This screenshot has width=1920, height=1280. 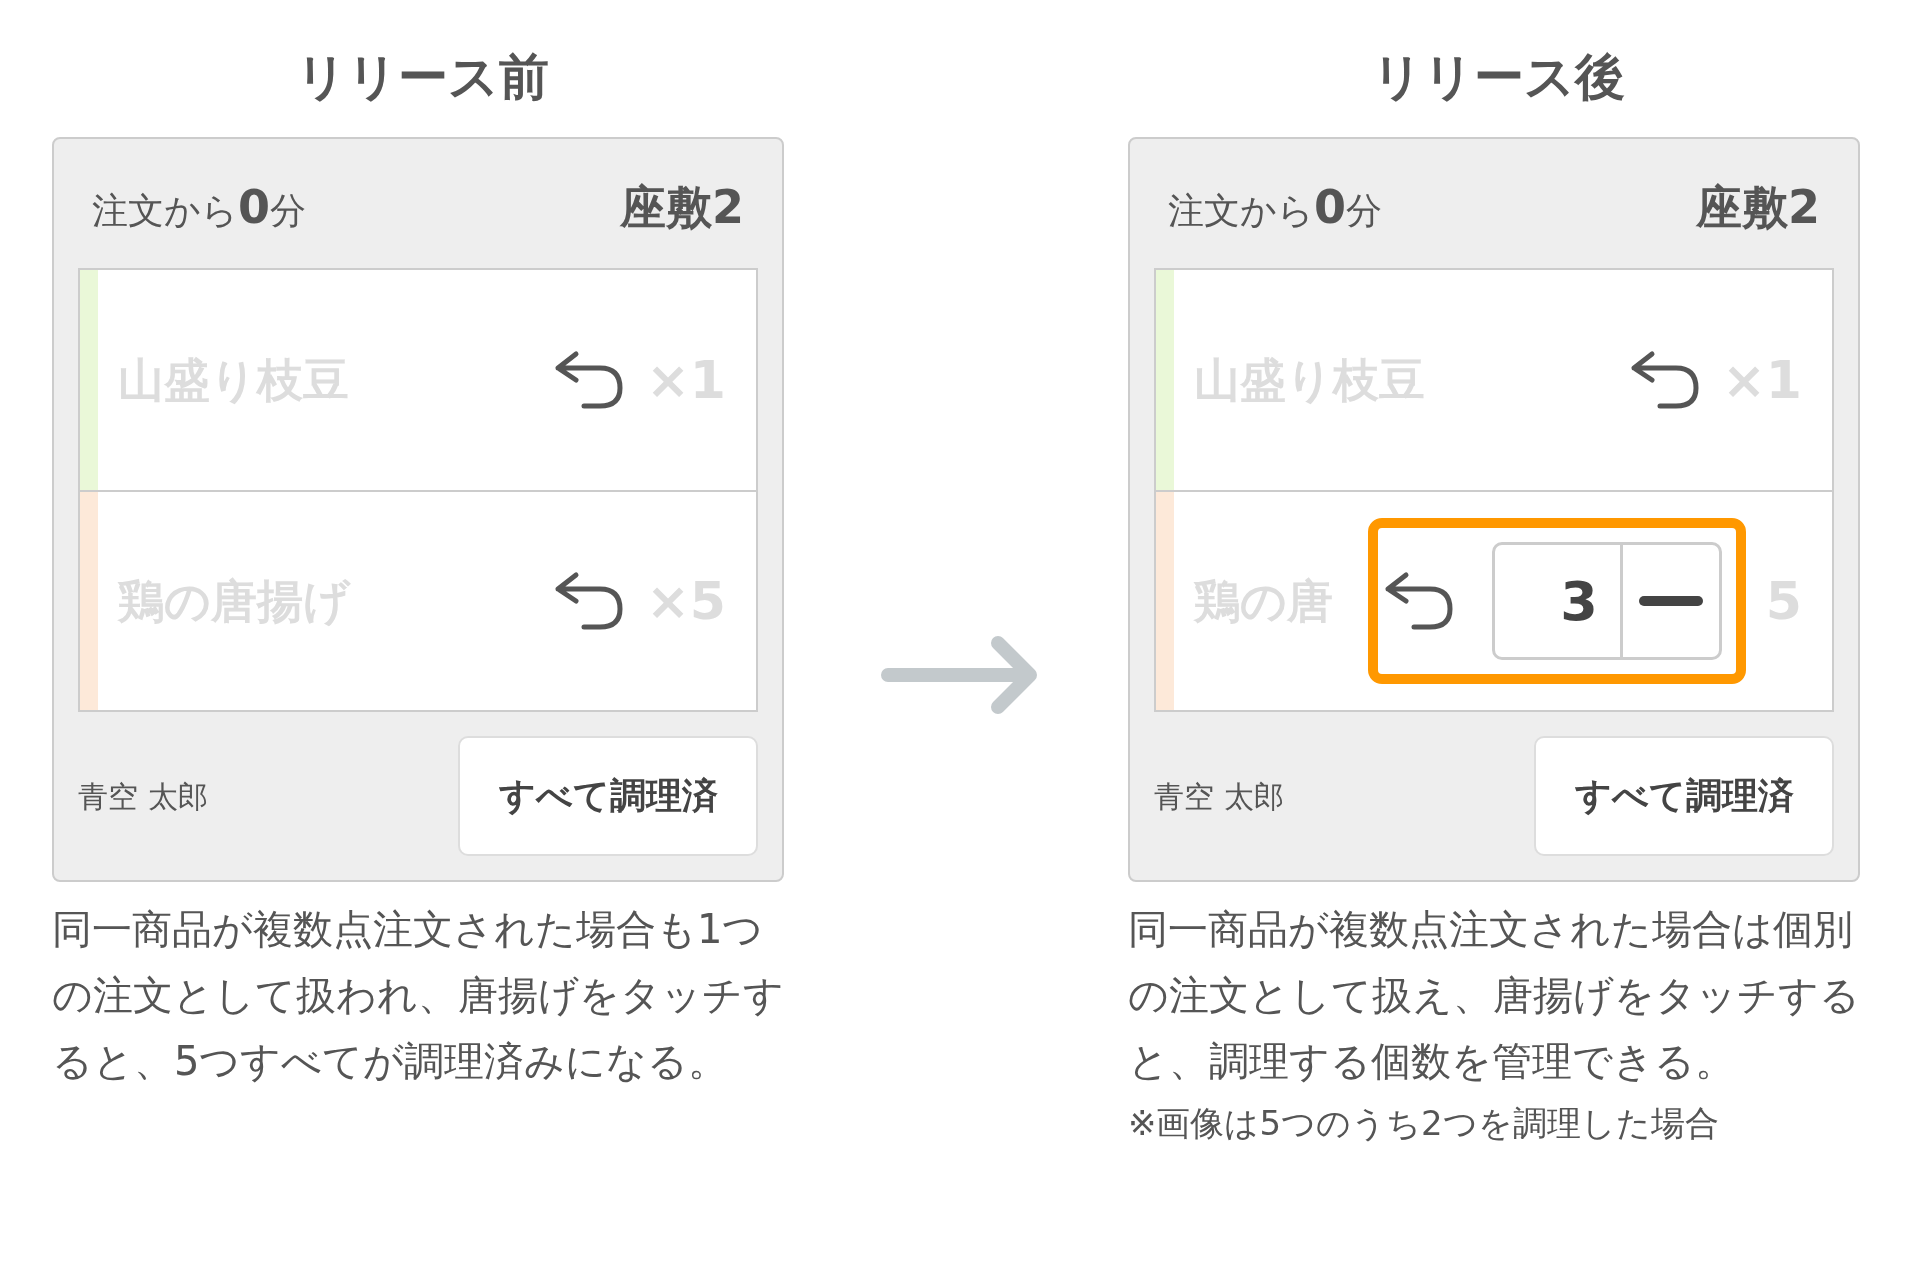 I want to click on panel-title: リリース前, so click(x=422, y=77).